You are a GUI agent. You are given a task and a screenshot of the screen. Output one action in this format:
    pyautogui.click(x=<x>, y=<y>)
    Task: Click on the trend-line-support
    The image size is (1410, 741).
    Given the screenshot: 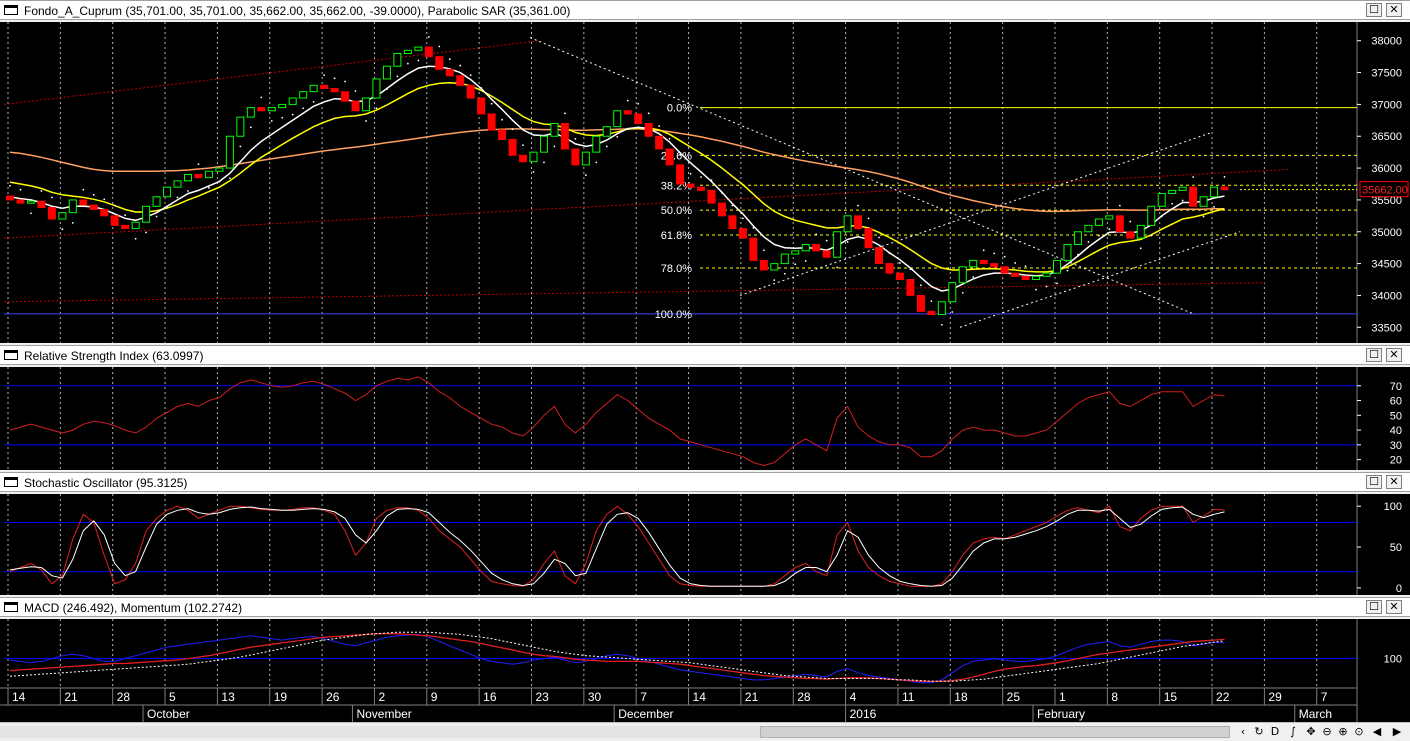 What is the action you would take?
    pyautogui.click(x=1100, y=279)
    